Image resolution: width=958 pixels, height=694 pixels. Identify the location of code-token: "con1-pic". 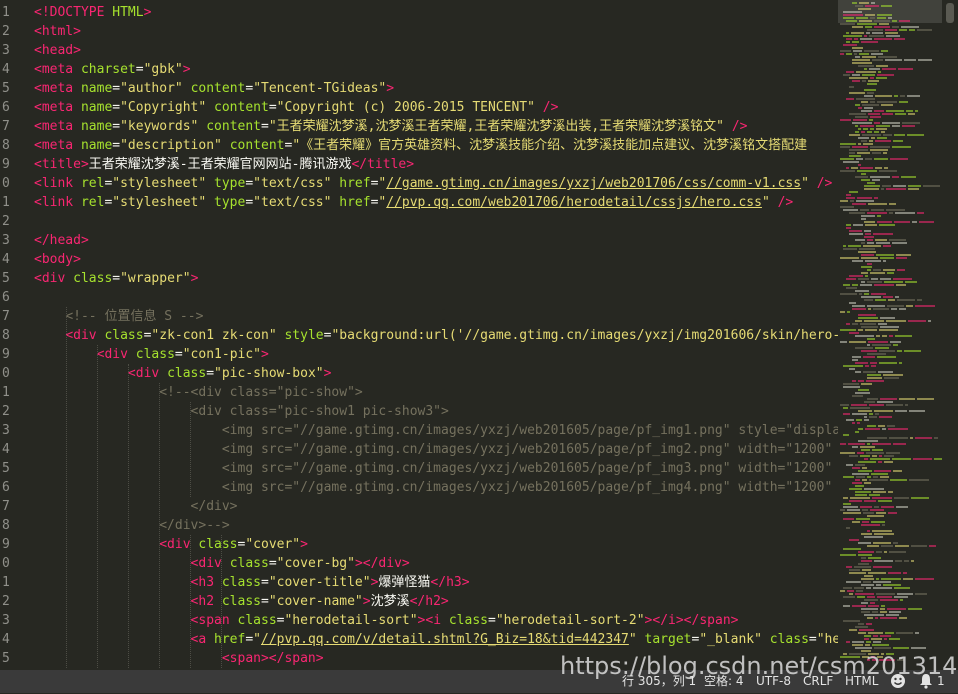
(222, 354).